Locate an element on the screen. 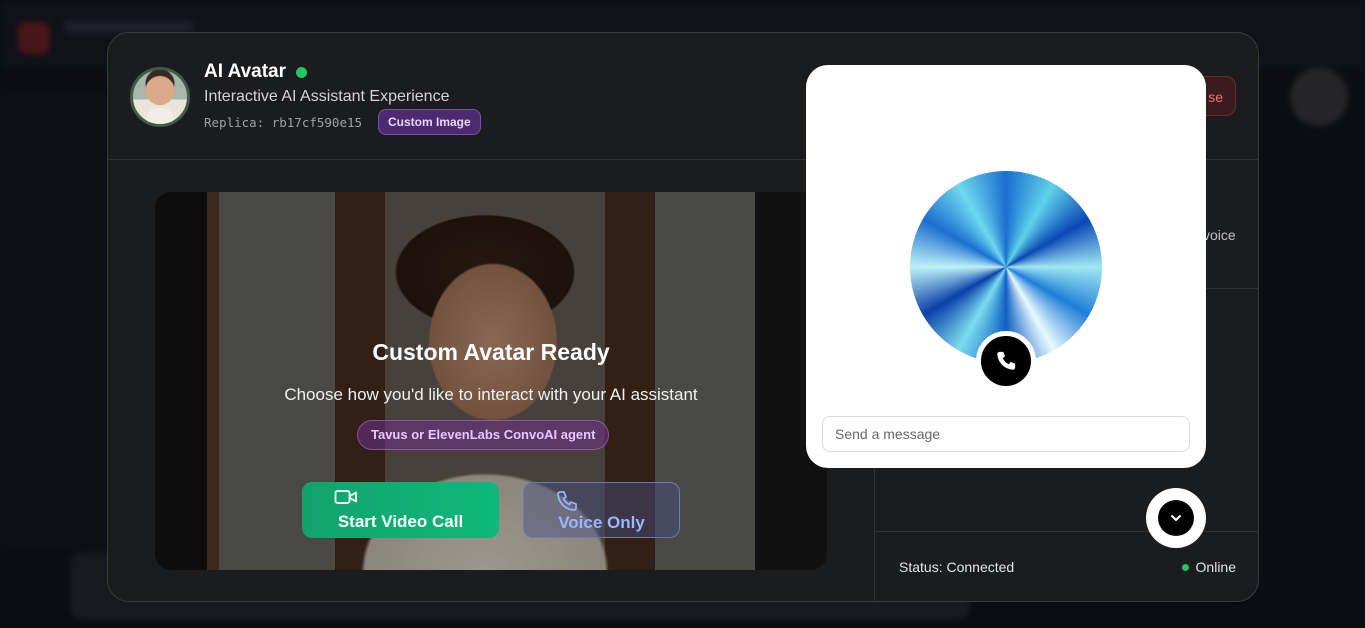  call-button is located at coordinates (1006, 361).